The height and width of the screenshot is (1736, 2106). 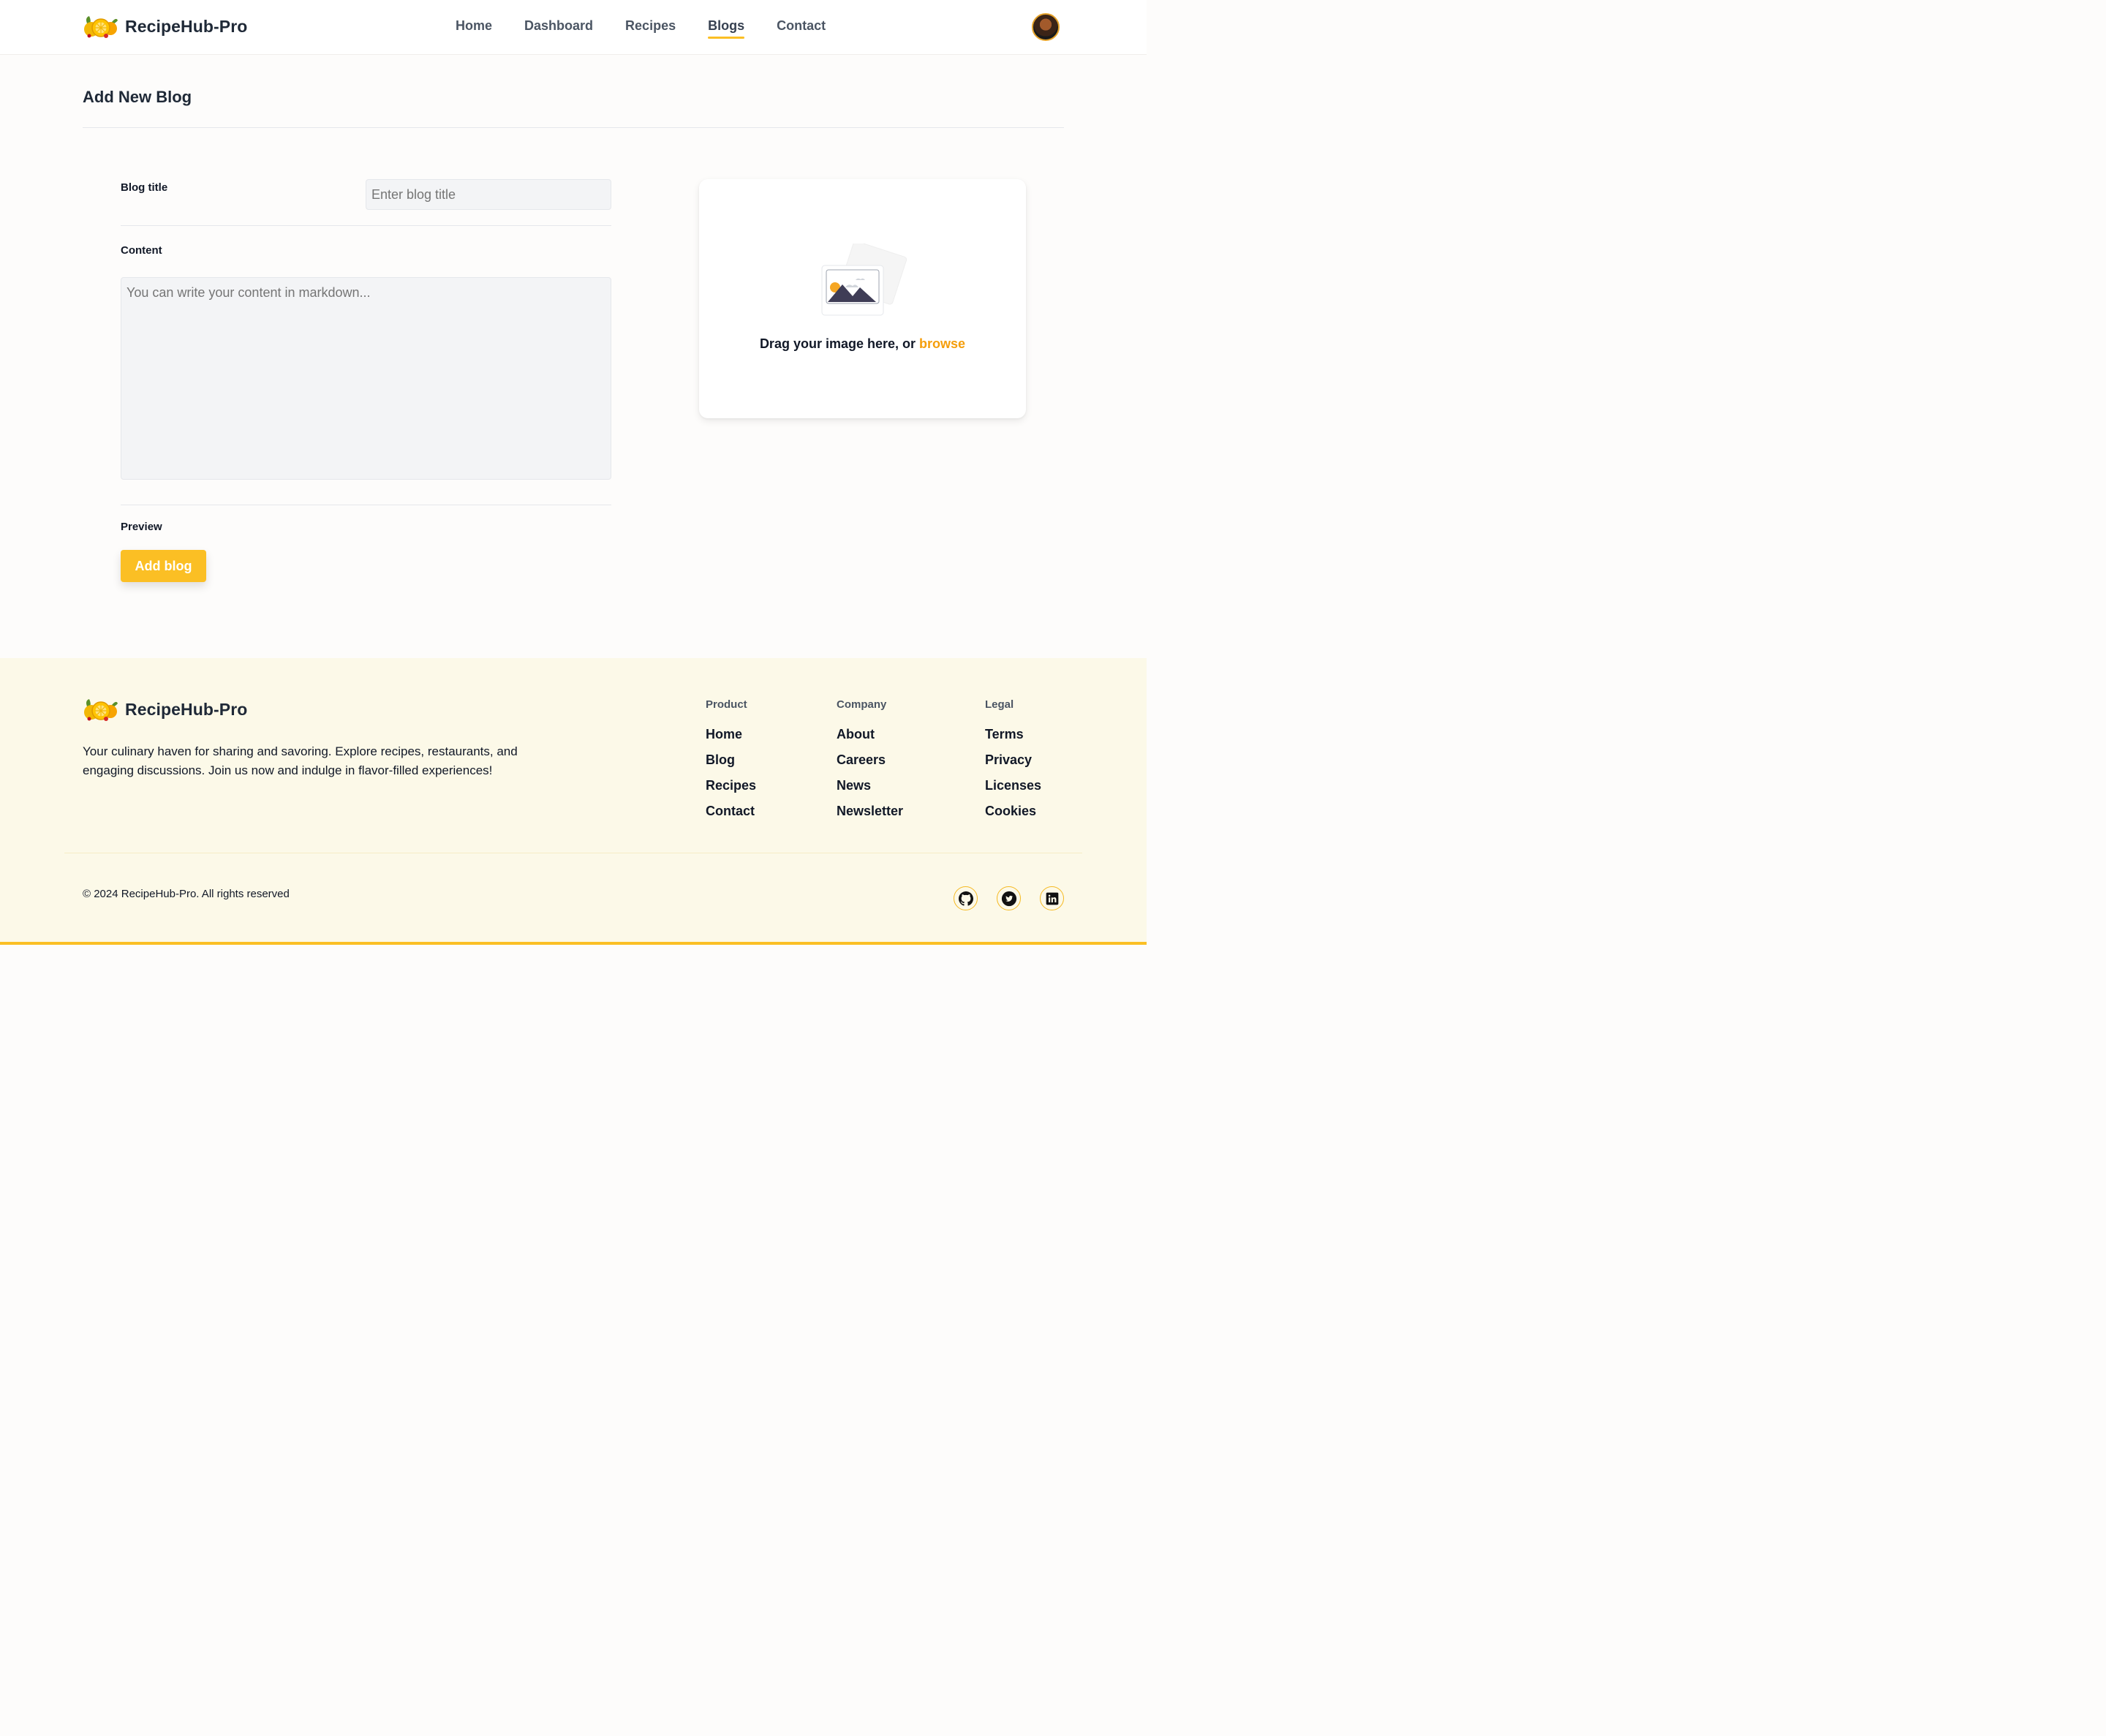 What do you see at coordinates (1013, 734) in the screenshot?
I see `footer-link-terms: Terms` at bounding box center [1013, 734].